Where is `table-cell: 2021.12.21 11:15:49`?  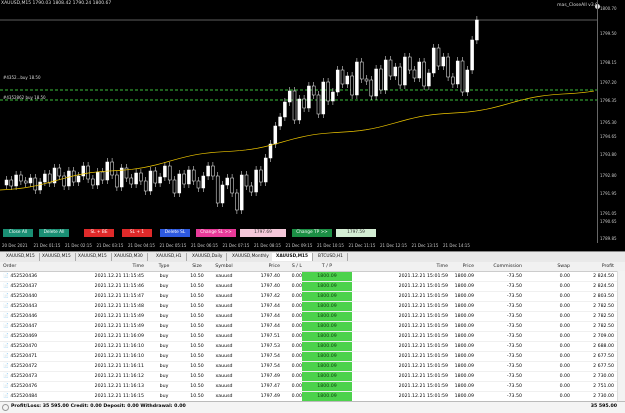 table-cell: 2021.12.21 11:15:49 is located at coordinates (119, 316).